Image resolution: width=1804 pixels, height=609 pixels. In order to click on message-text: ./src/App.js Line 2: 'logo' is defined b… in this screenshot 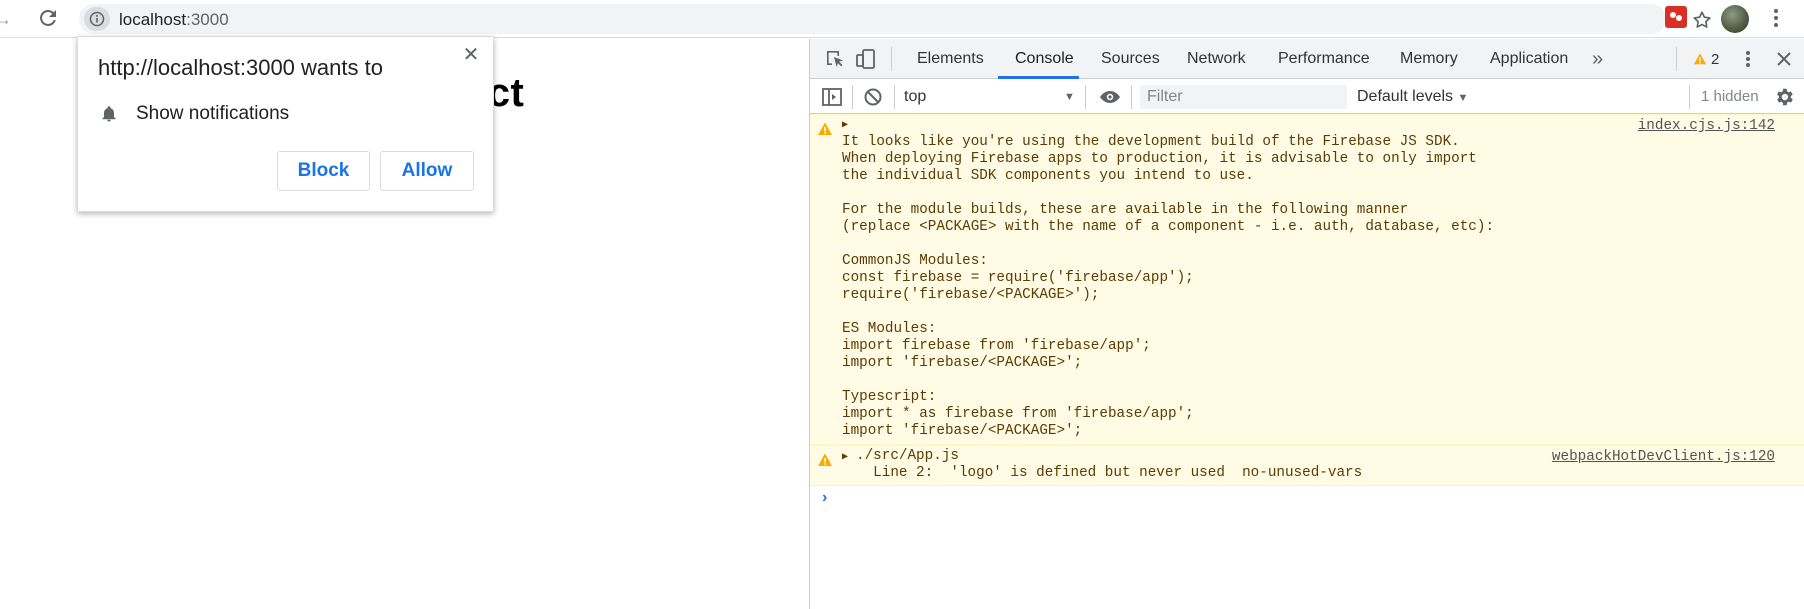, I will do `click(1109, 464)`.